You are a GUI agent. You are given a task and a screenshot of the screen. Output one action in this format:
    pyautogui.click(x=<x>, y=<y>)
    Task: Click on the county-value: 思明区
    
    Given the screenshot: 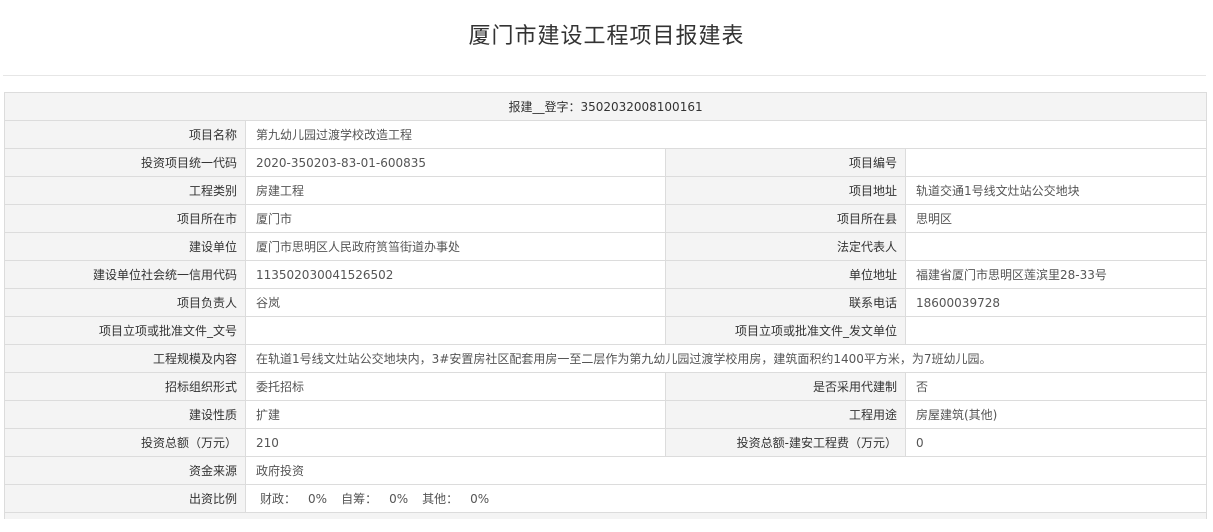 What is the action you would take?
    pyautogui.click(x=1056, y=218)
    